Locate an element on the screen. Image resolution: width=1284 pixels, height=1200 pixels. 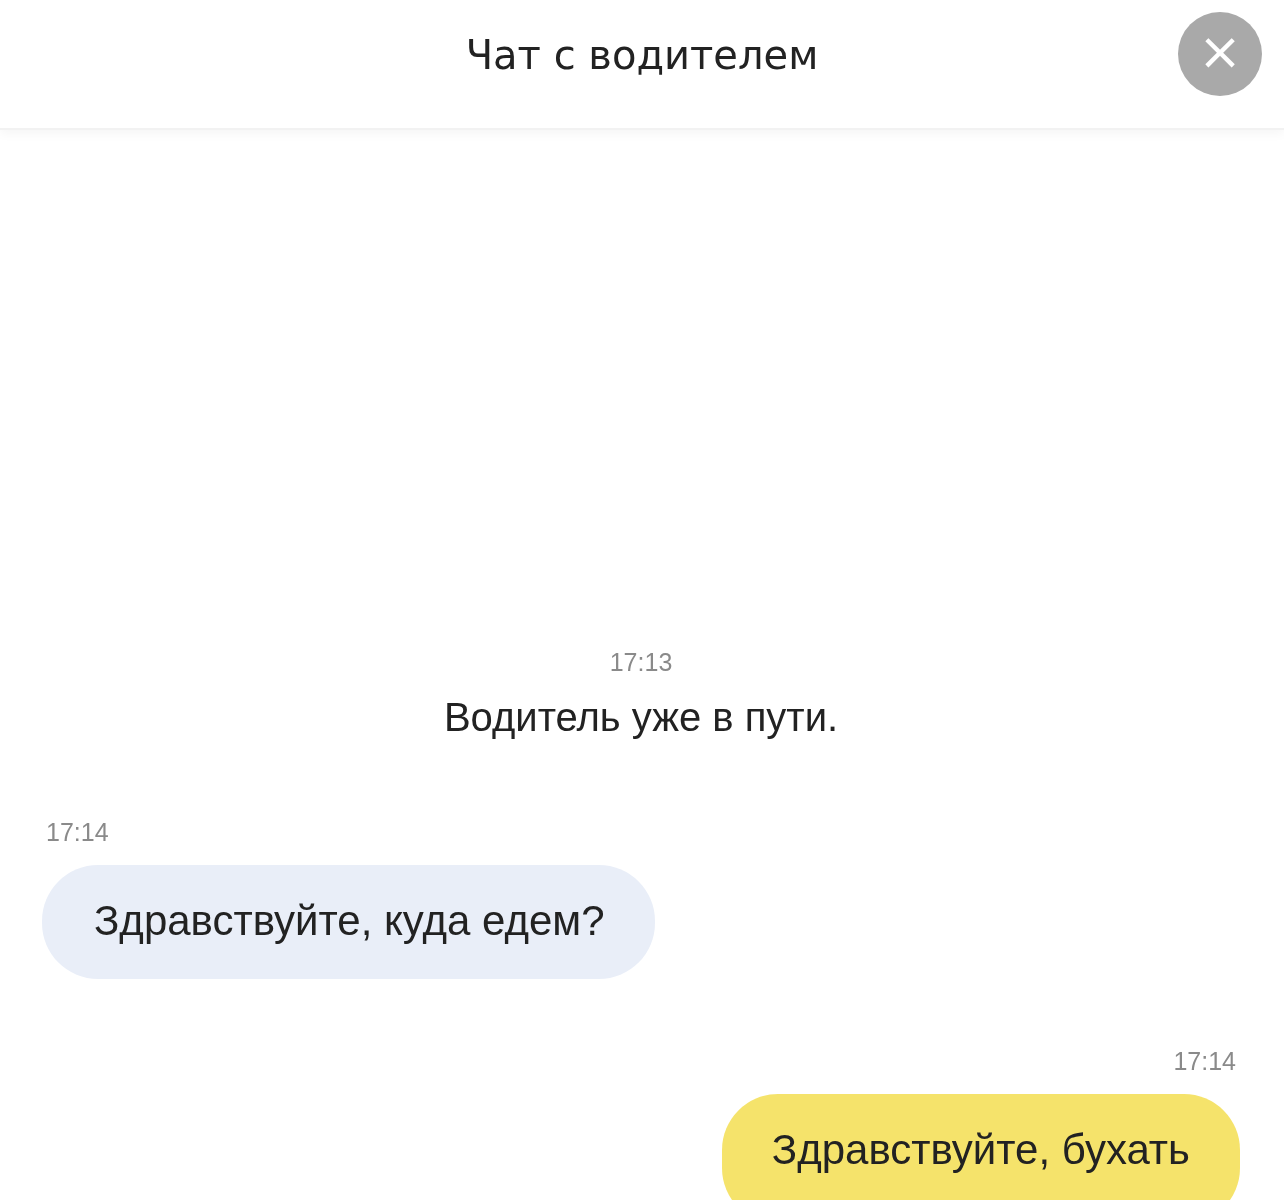
message-time: 17:13 is located at coordinates (641, 662).